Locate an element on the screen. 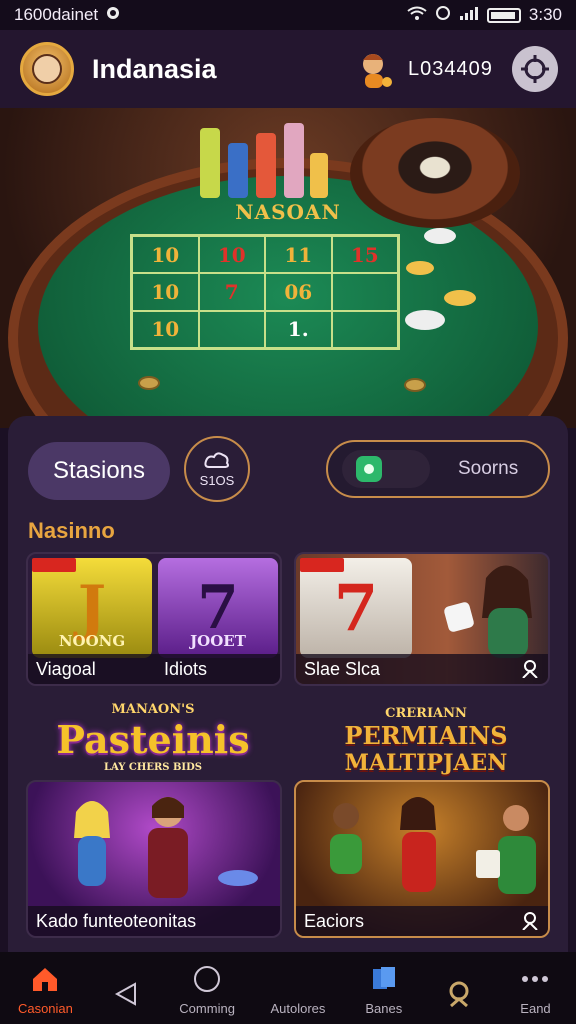 This screenshot has height=1024, width=576. nav-label: Eand is located at coordinates (535, 1008).